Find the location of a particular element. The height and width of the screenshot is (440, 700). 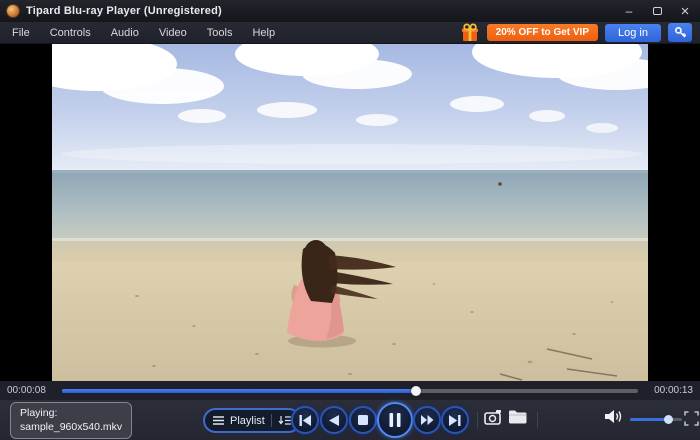

rewind-icon is located at coordinates (334, 420).